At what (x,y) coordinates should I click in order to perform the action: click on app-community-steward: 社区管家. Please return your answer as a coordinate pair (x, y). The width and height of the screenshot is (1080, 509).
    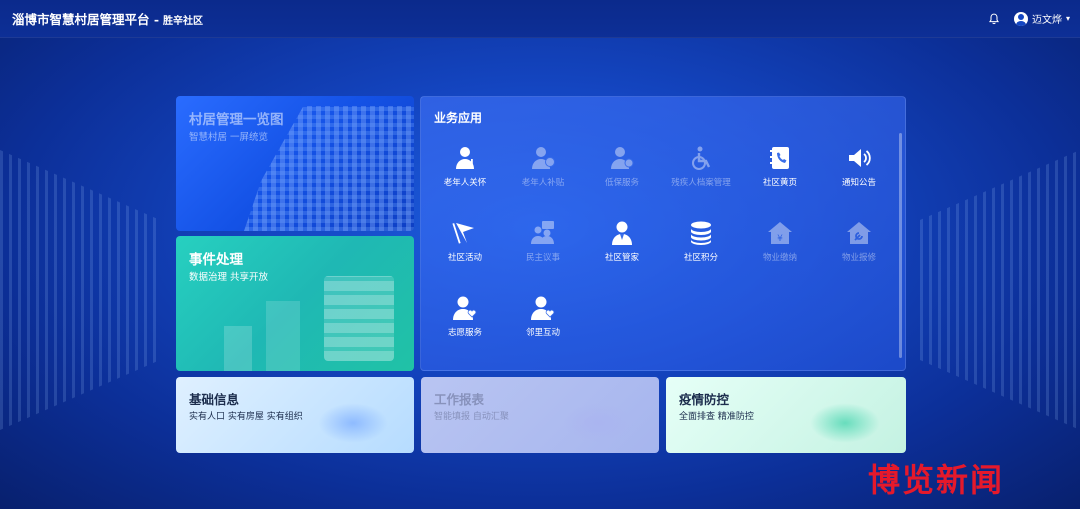
    Looking at the image, I should click on (622, 241).